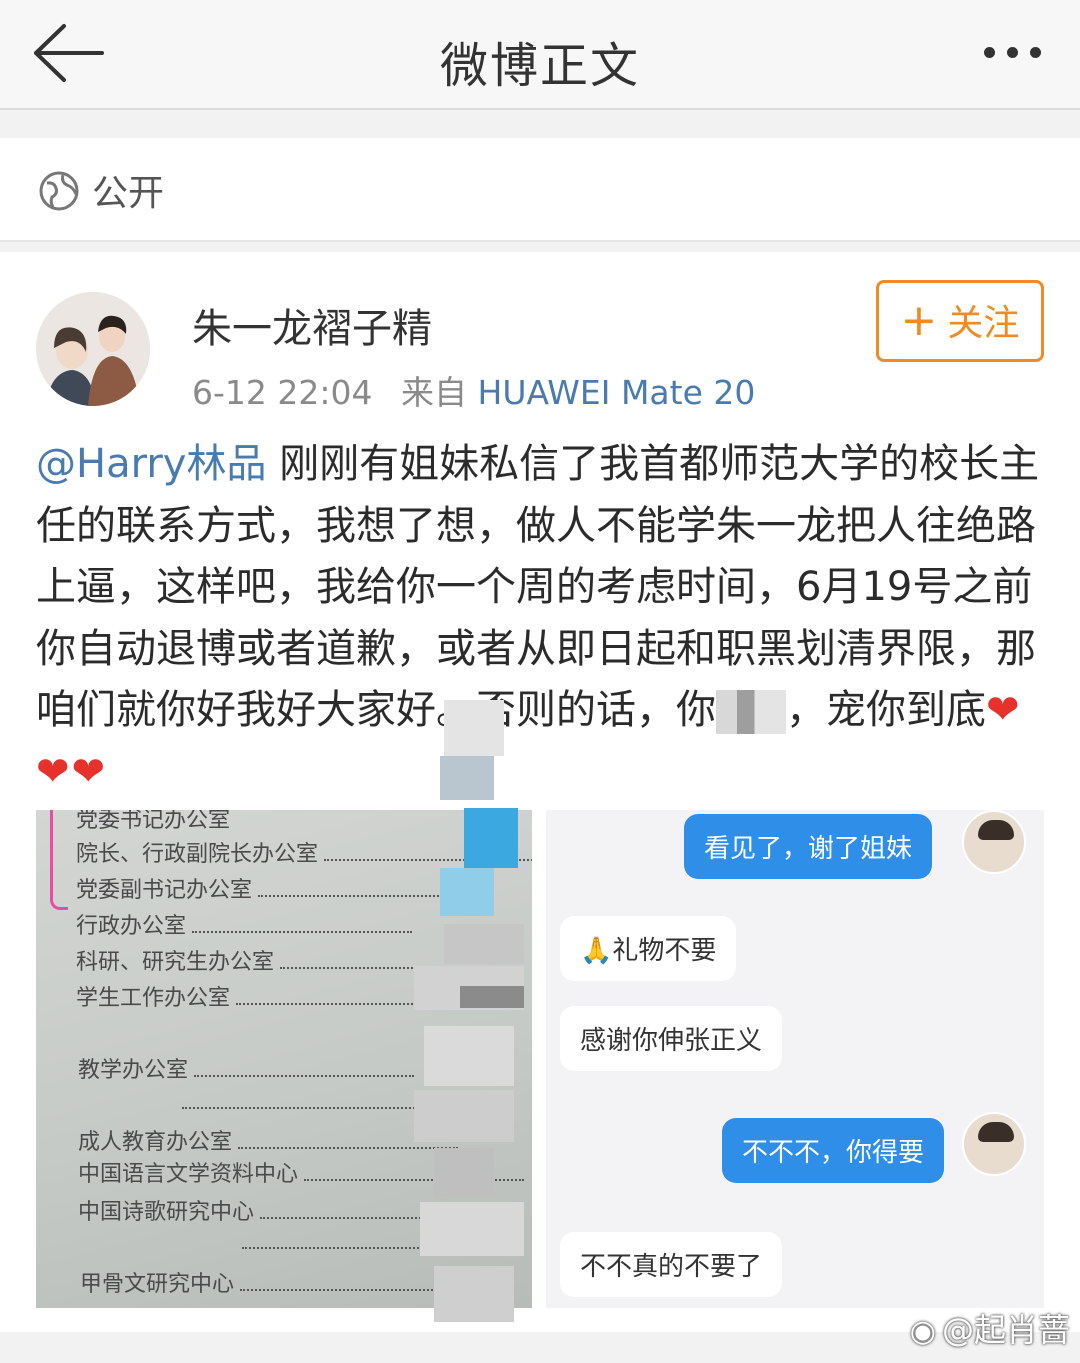  What do you see at coordinates (807, 846) in the screenshot?
I see `chat-bubble: 看见了，谢了姐妹` at bounding box center [807, 846].